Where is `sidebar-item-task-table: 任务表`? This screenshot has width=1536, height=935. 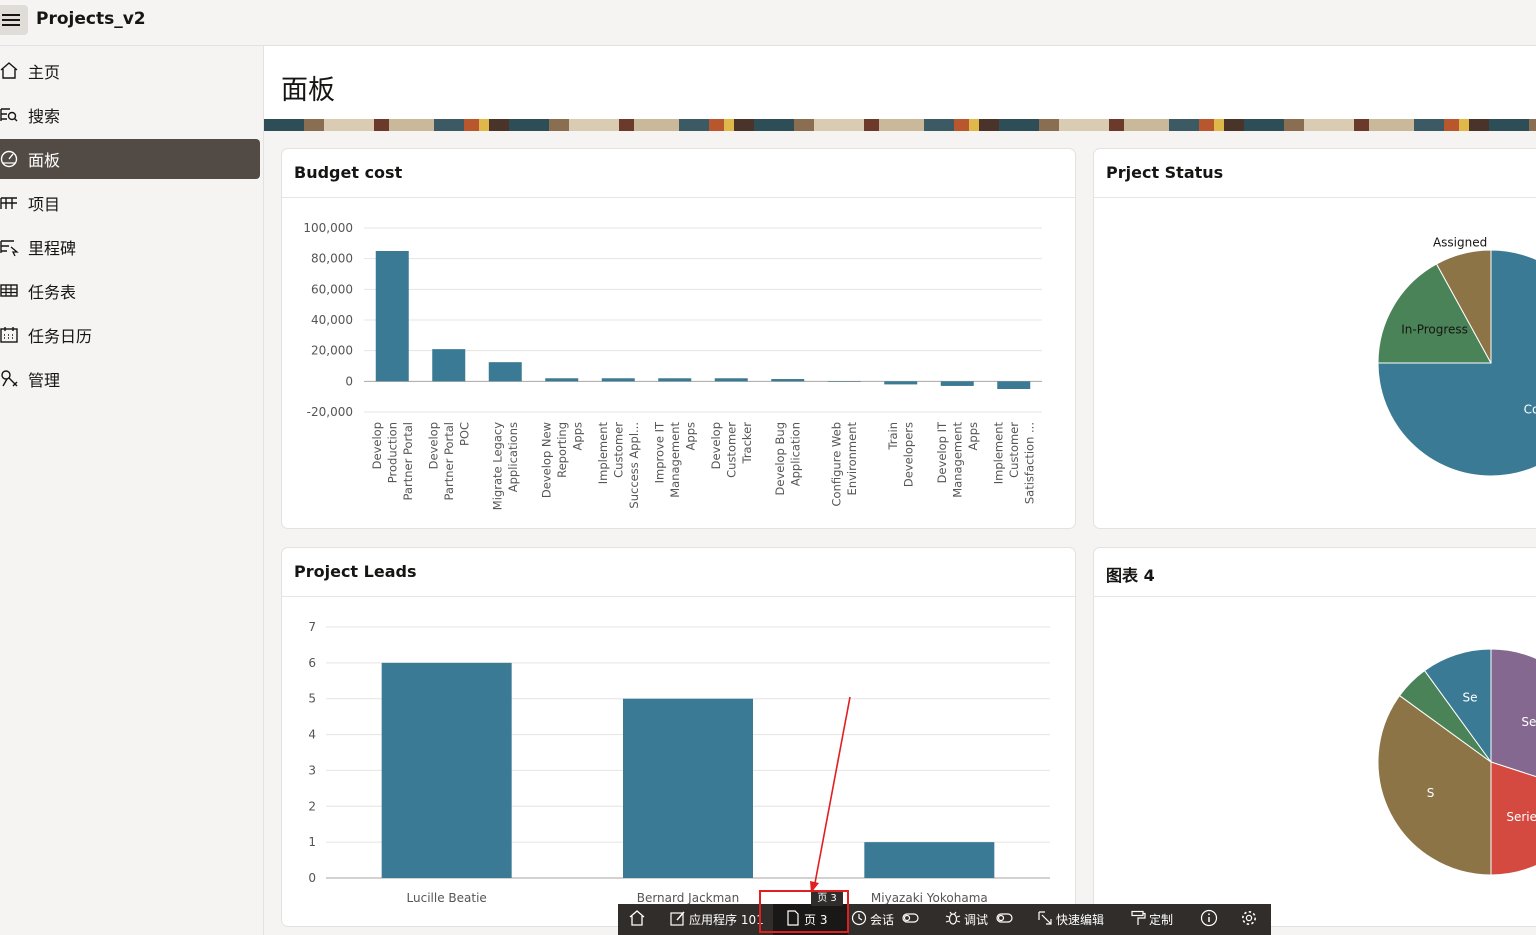
sidebar-item-task-table: 任务表 is located at coordinates (130, 291).